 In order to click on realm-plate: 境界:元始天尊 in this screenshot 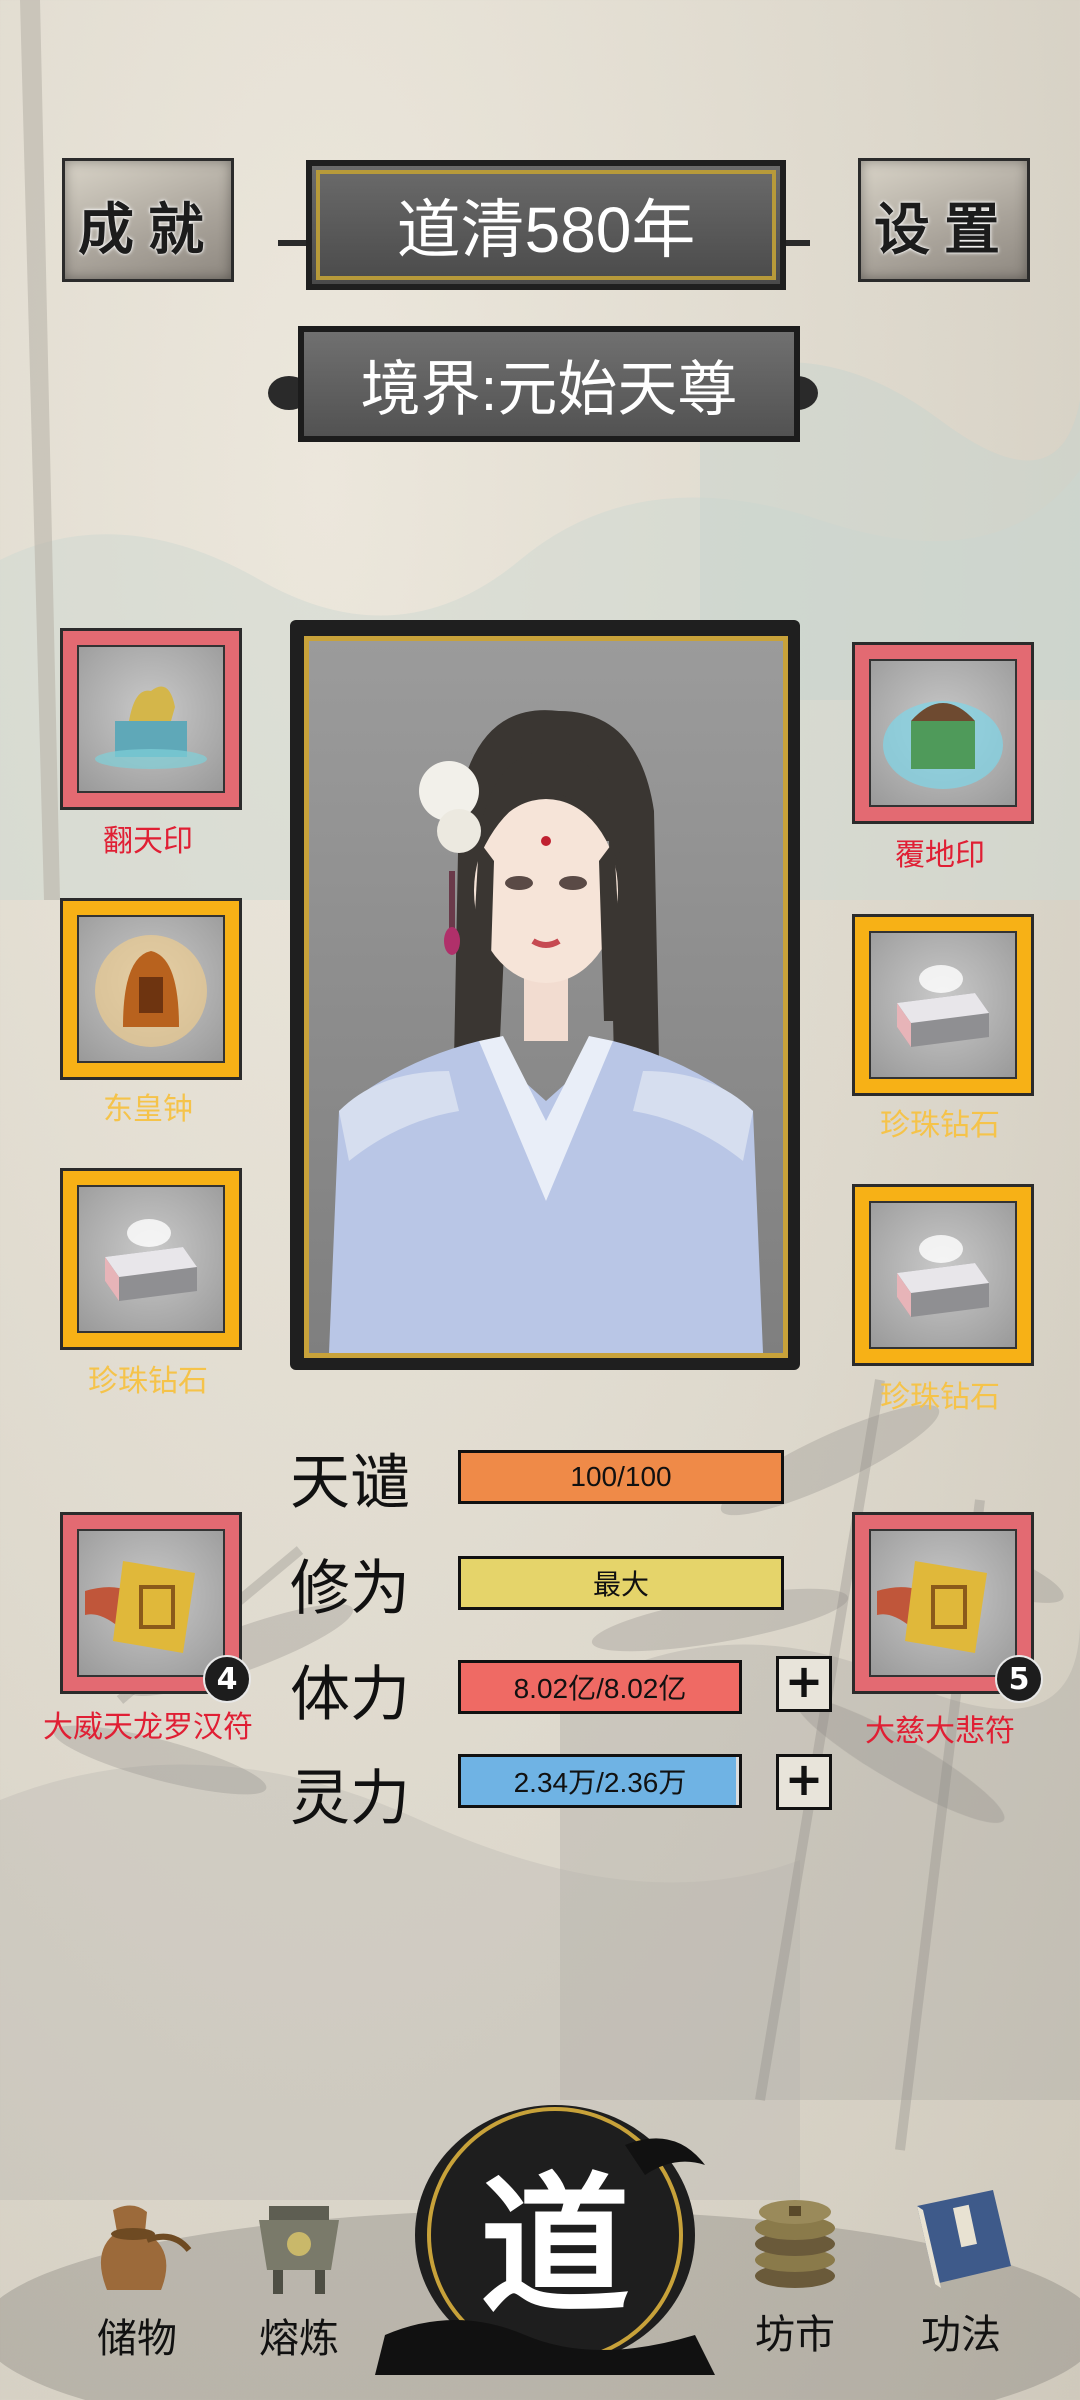, I will do `click(549, 384)`.